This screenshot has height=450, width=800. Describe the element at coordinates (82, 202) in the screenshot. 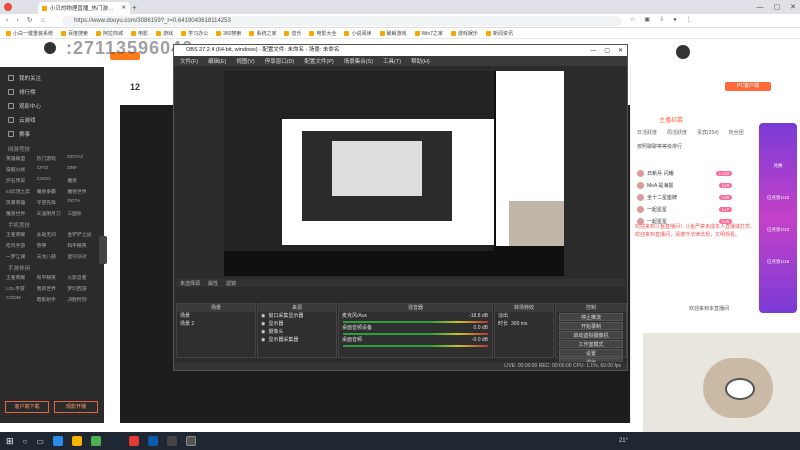

I see `sidebar-game-link: DOTA` at that location.